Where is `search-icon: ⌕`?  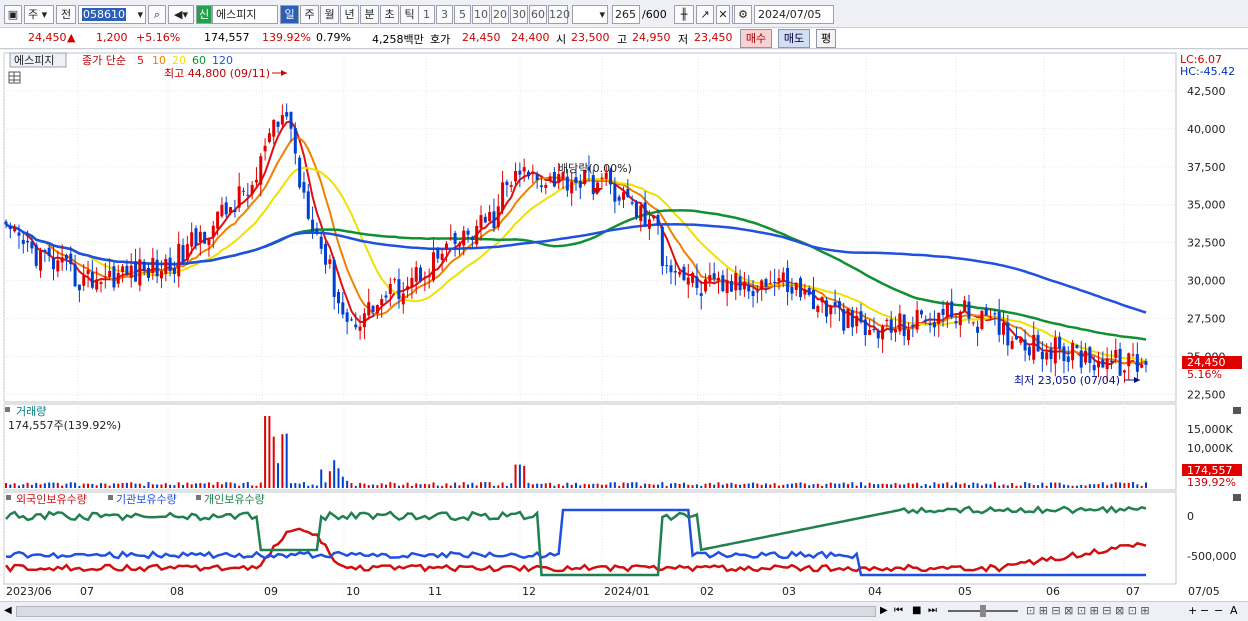
search-icon: ⌕ is located at coordinates (157, 14).